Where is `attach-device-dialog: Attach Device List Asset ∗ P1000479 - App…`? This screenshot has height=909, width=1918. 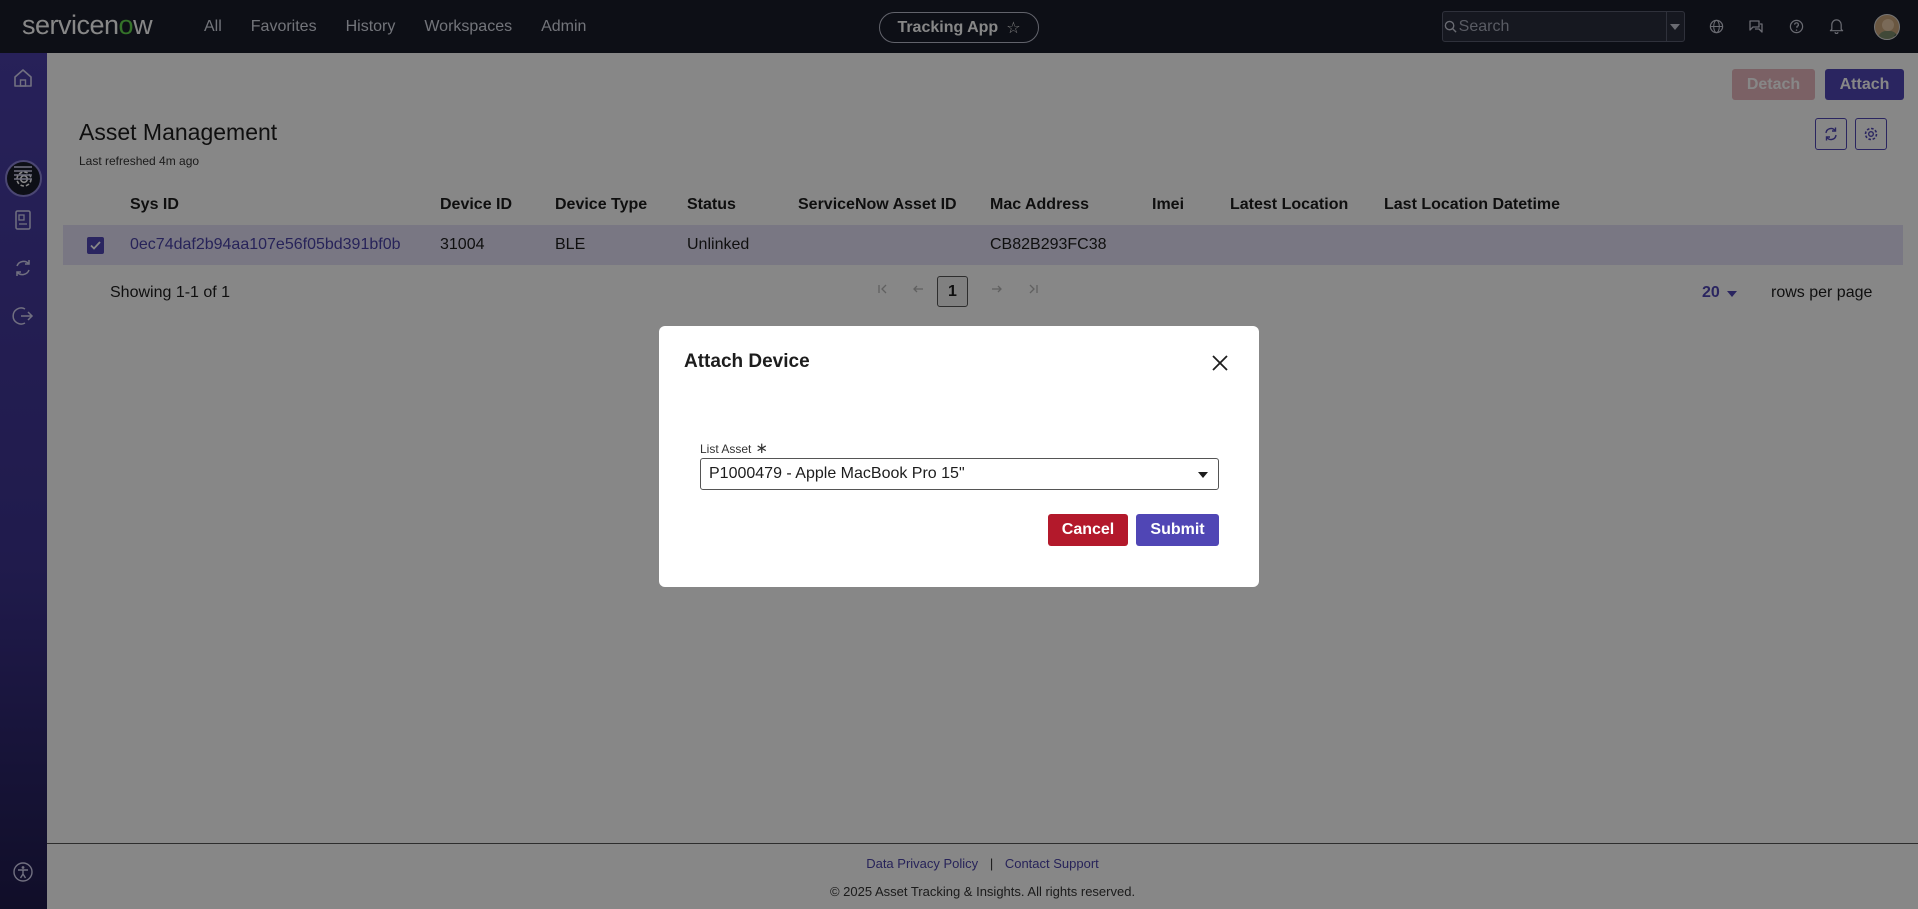 attach-device-dialog: Attach Device List Asset ∗ P1000479 - App… is located at coordinates (959, 456).